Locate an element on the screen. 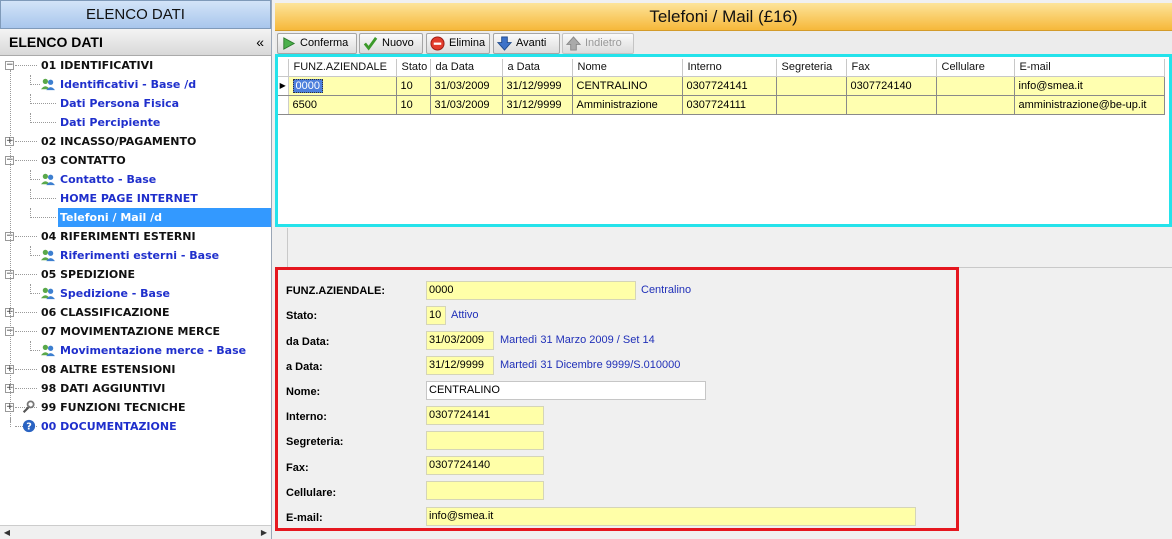 This screenshot has height=539, width=1172. funz-description: Centralino is located at coordinates (666, 290).